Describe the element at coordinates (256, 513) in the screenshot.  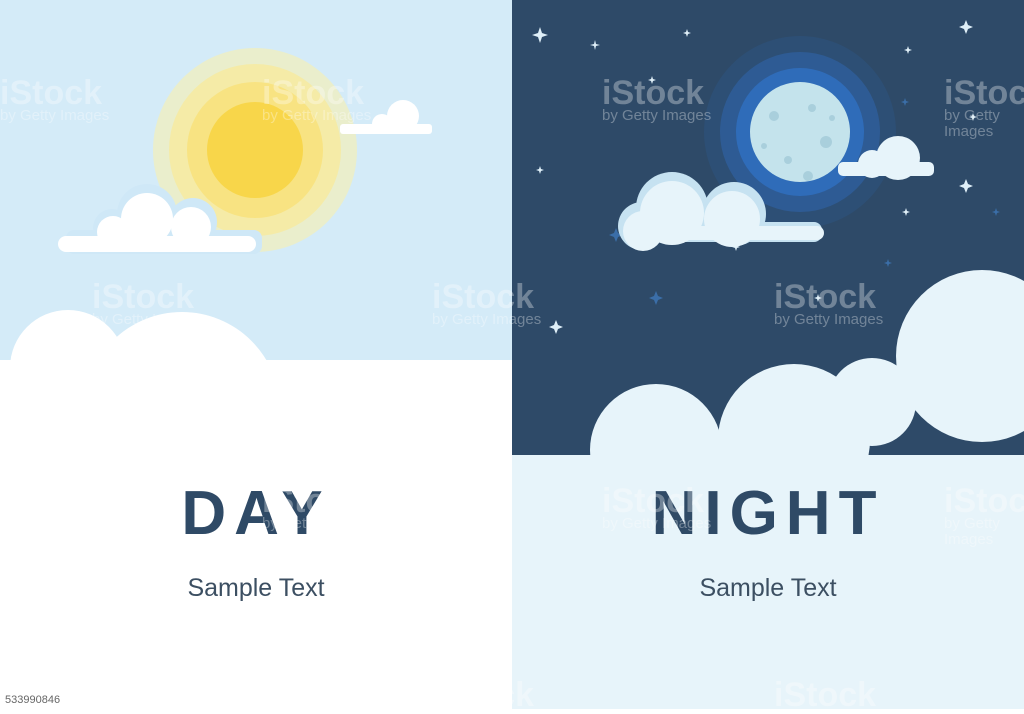
I see `day-title: DAY` at that location.